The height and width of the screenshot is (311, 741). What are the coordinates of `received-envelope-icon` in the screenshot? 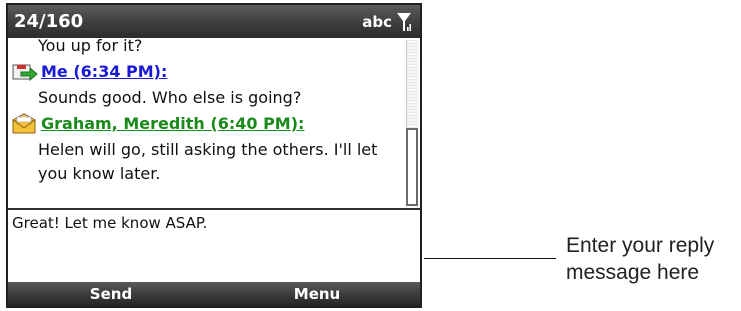 It's located at (24, 124).